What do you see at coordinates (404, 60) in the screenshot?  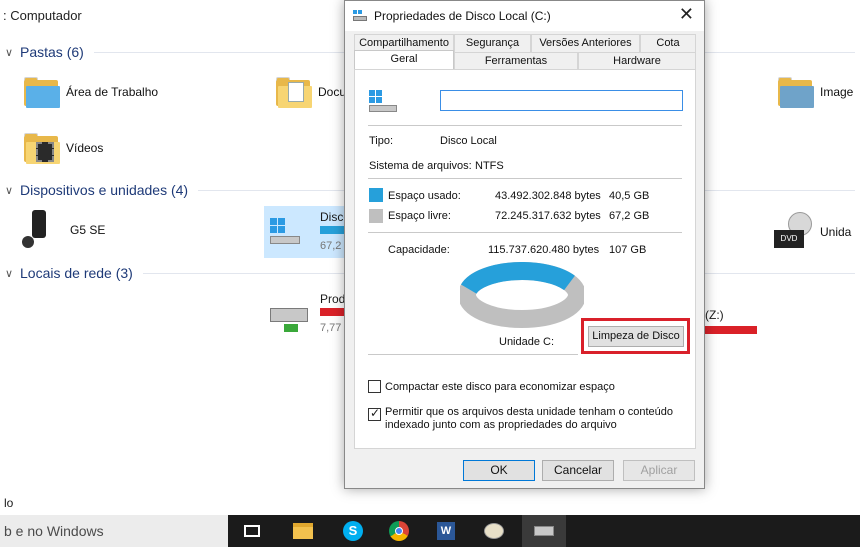 I see `tab-geral: Geral` at bounding box center [404, 60].